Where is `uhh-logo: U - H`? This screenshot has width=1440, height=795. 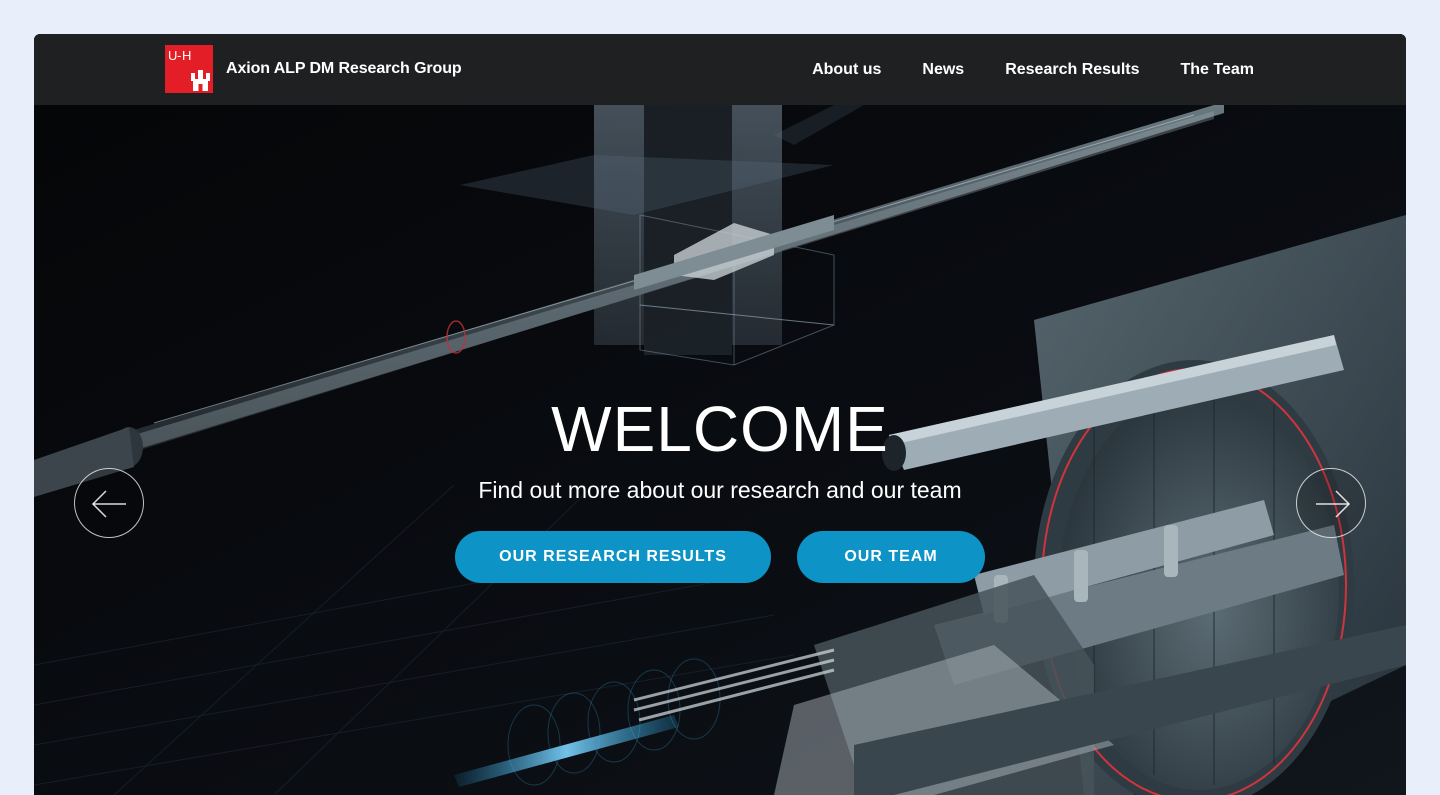 uhh-logo: U - H is located at coordinates (189, 69).